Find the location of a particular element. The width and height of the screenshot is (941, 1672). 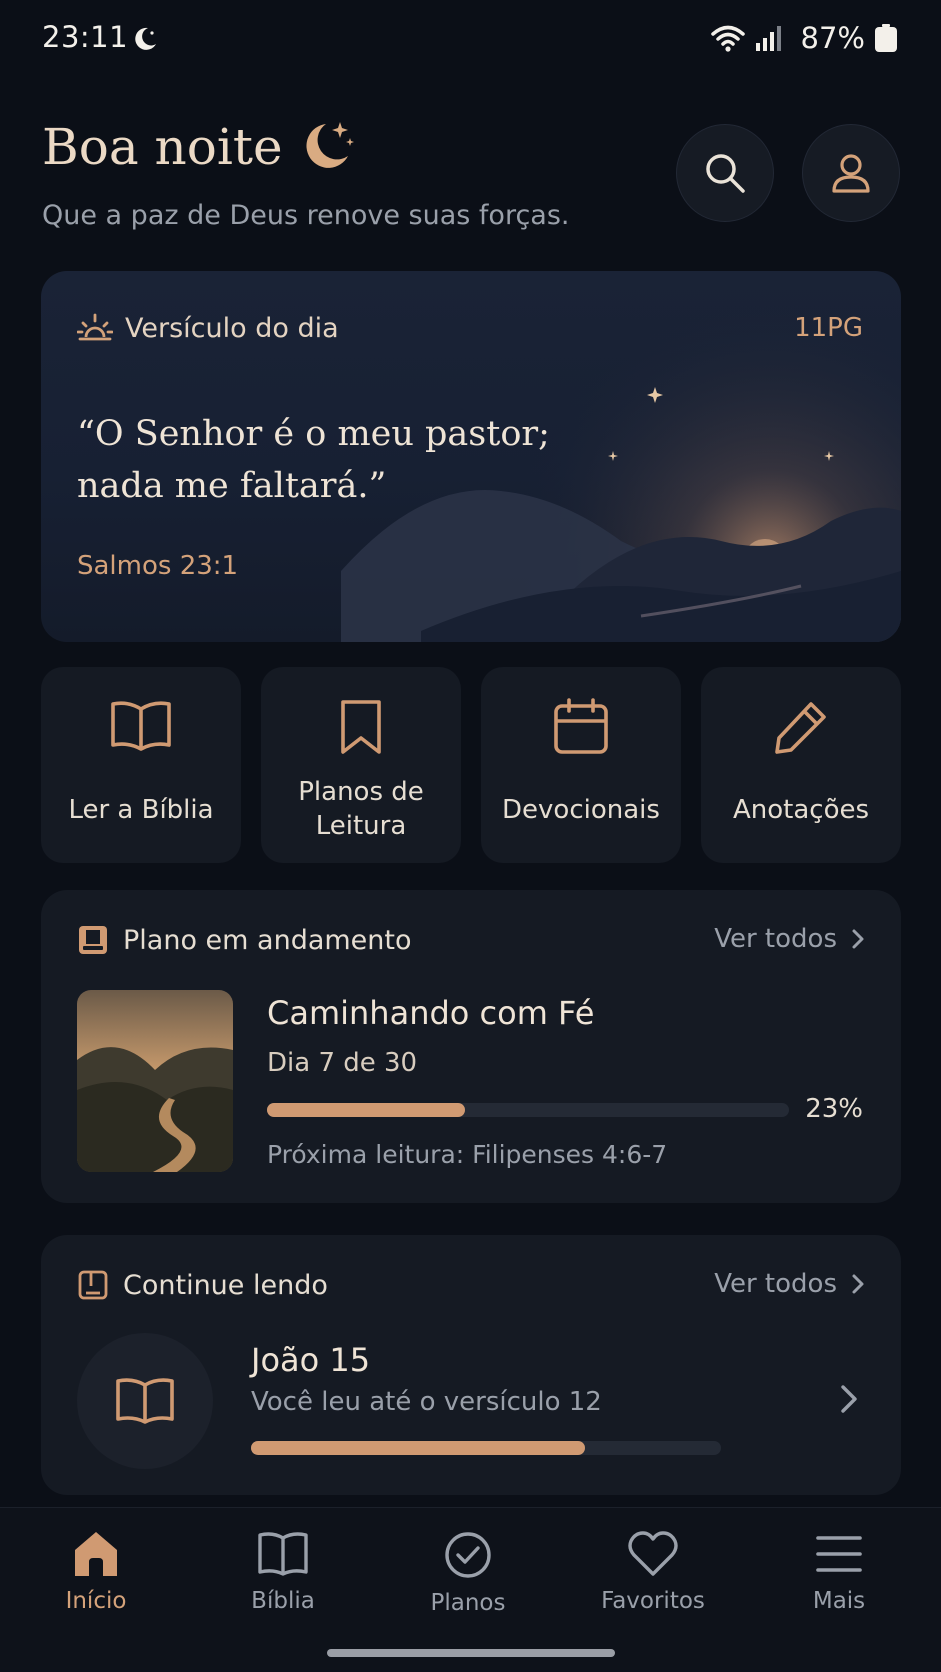

book-bookmark-icon is located at coordinates (93, 940).